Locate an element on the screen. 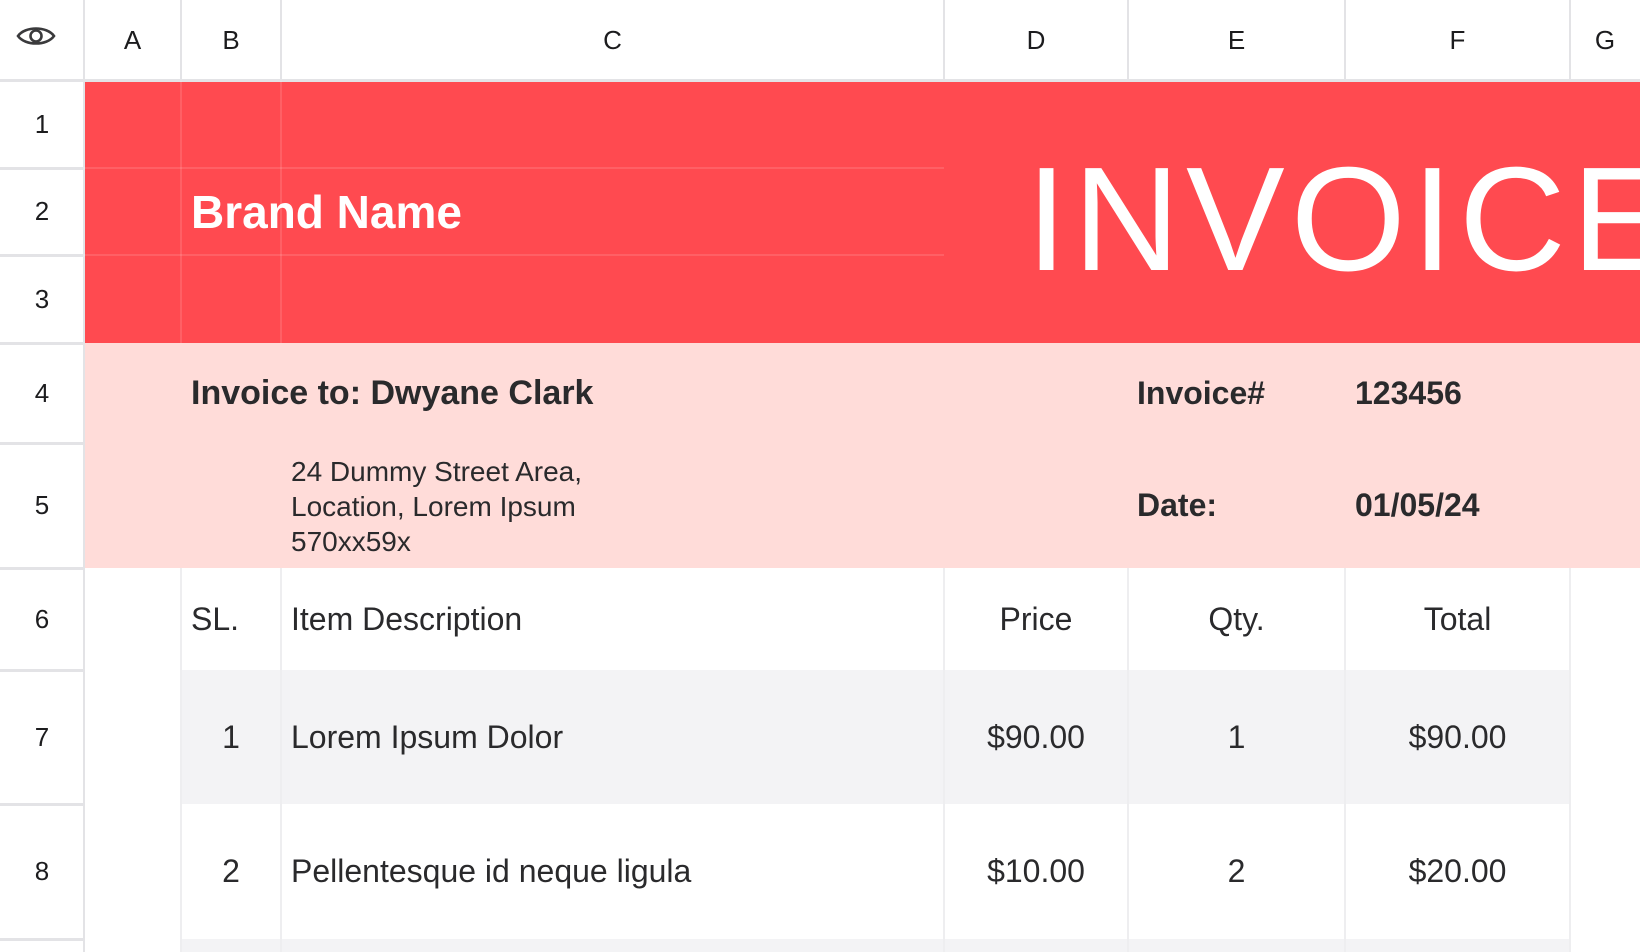 The image size is (1640, 952). invoice-number-value: 123456 is located at coordinates (1408, 393).